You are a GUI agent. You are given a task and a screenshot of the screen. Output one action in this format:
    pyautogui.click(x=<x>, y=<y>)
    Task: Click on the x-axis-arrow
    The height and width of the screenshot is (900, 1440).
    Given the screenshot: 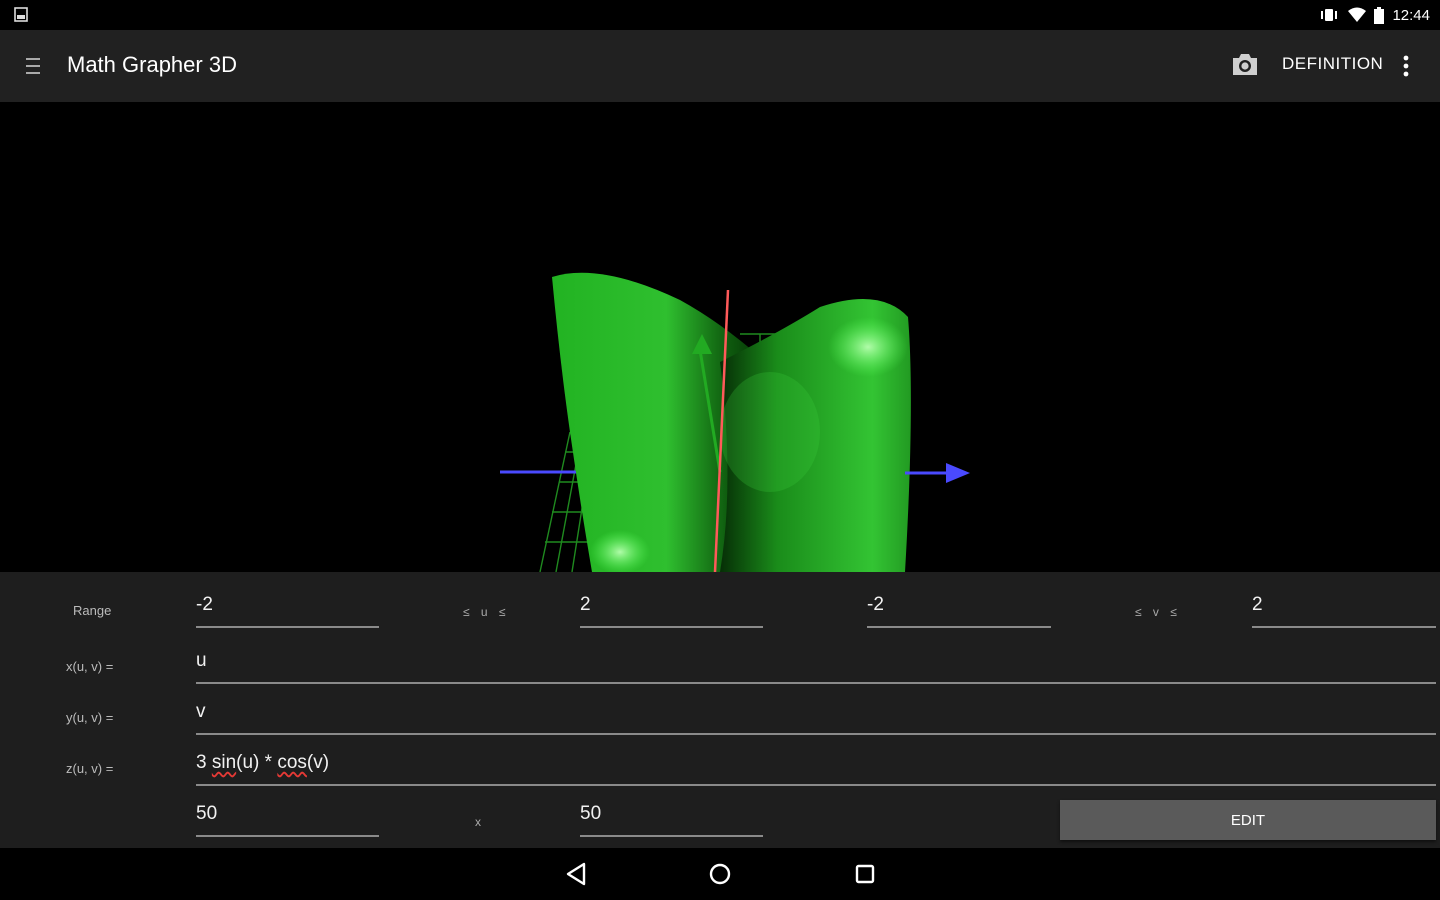 What is the action you would take?
    pyautogui.click(x=958, y=473)
    